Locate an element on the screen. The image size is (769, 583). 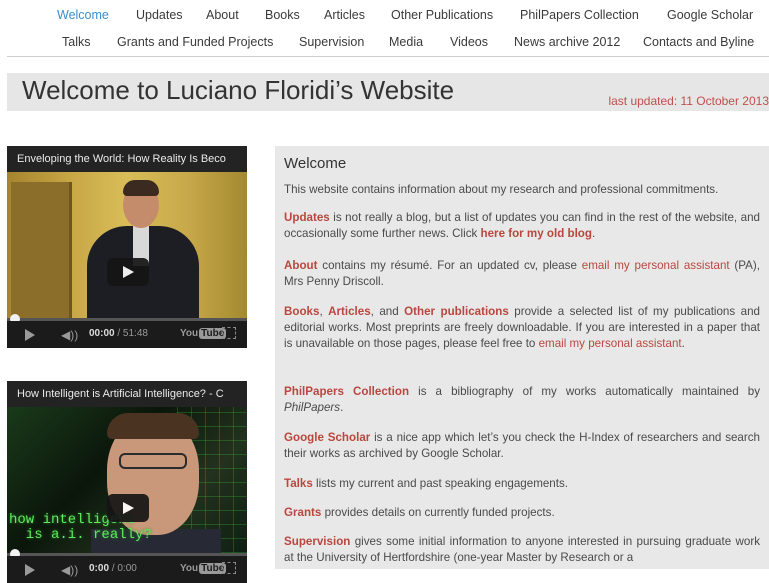
nav-item-supervision: Supervision is located at coordinates (331, 42).